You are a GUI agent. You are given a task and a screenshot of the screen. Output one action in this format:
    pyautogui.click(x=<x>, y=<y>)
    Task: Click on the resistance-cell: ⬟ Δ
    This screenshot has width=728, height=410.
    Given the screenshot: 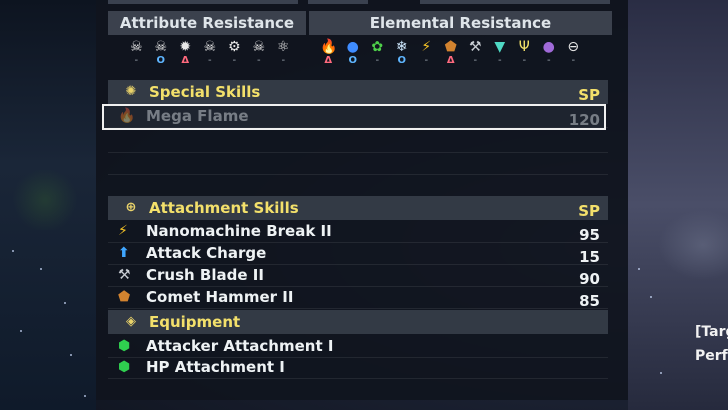 What is the action you would take?
    pyautogui.click(x=451, y=53)
    